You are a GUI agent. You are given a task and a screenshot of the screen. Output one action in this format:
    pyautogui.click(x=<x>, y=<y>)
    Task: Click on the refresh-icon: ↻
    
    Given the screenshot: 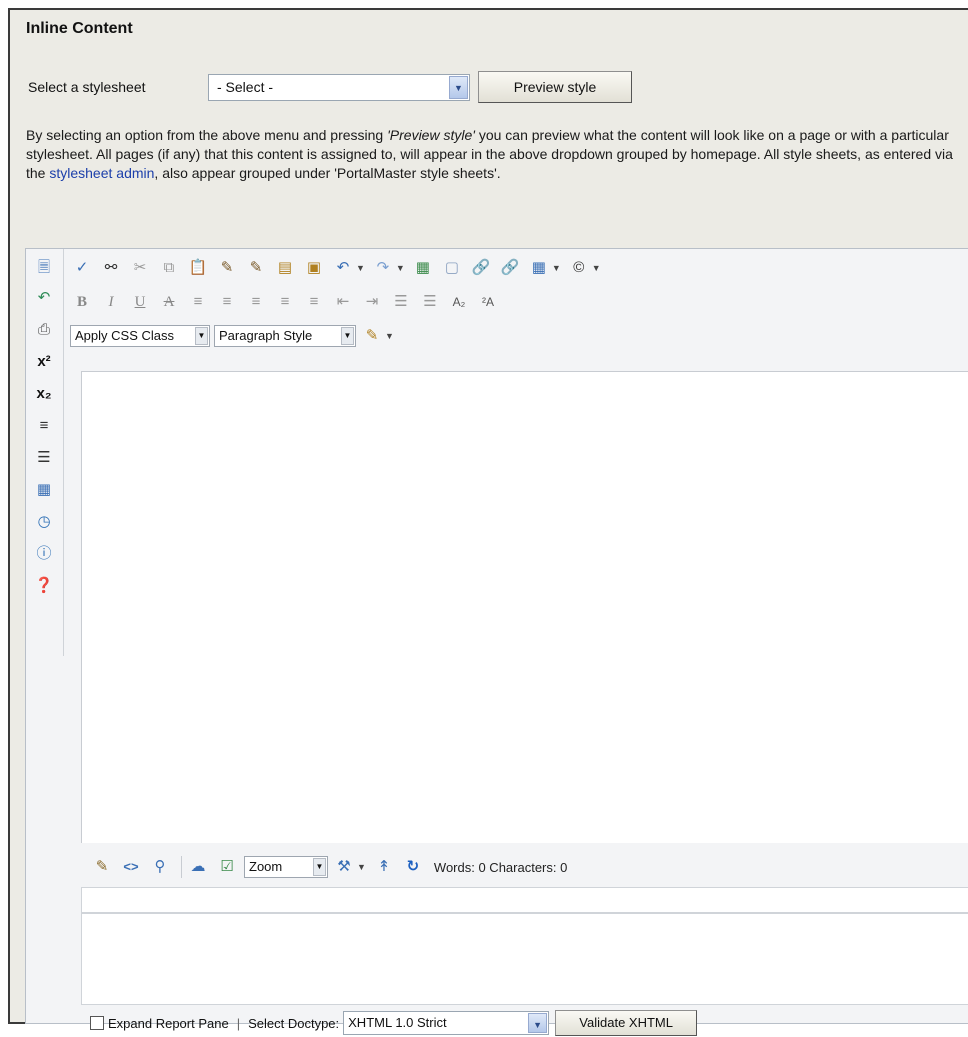 What is the action you would take?
    pyautogui.click(x=413, y=867)
    